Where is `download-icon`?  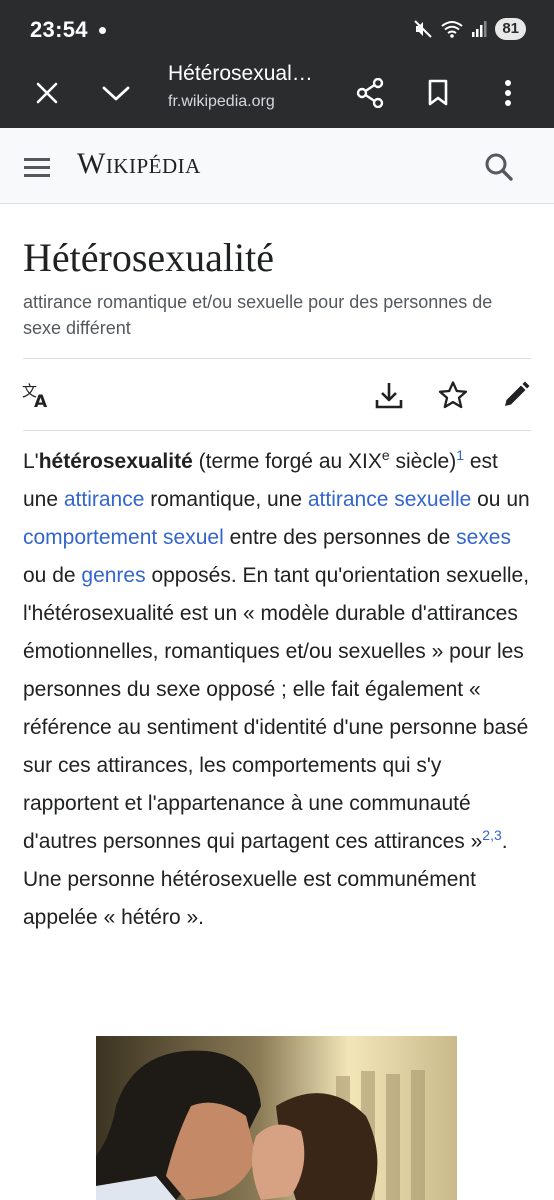
download-icon is located at coordinates (389, 395).